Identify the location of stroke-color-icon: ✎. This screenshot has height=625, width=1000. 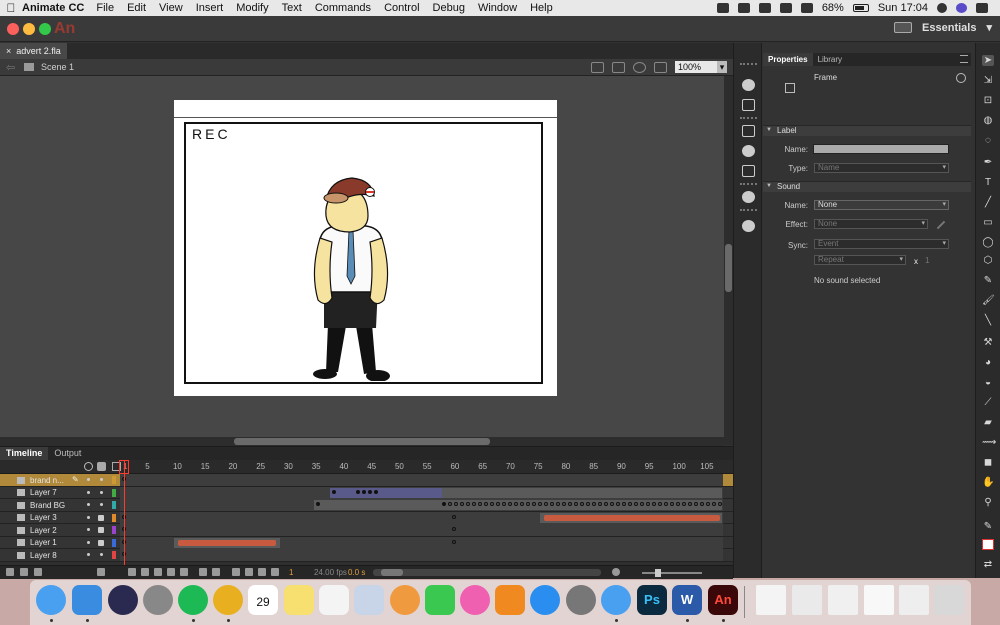
(988, 526).